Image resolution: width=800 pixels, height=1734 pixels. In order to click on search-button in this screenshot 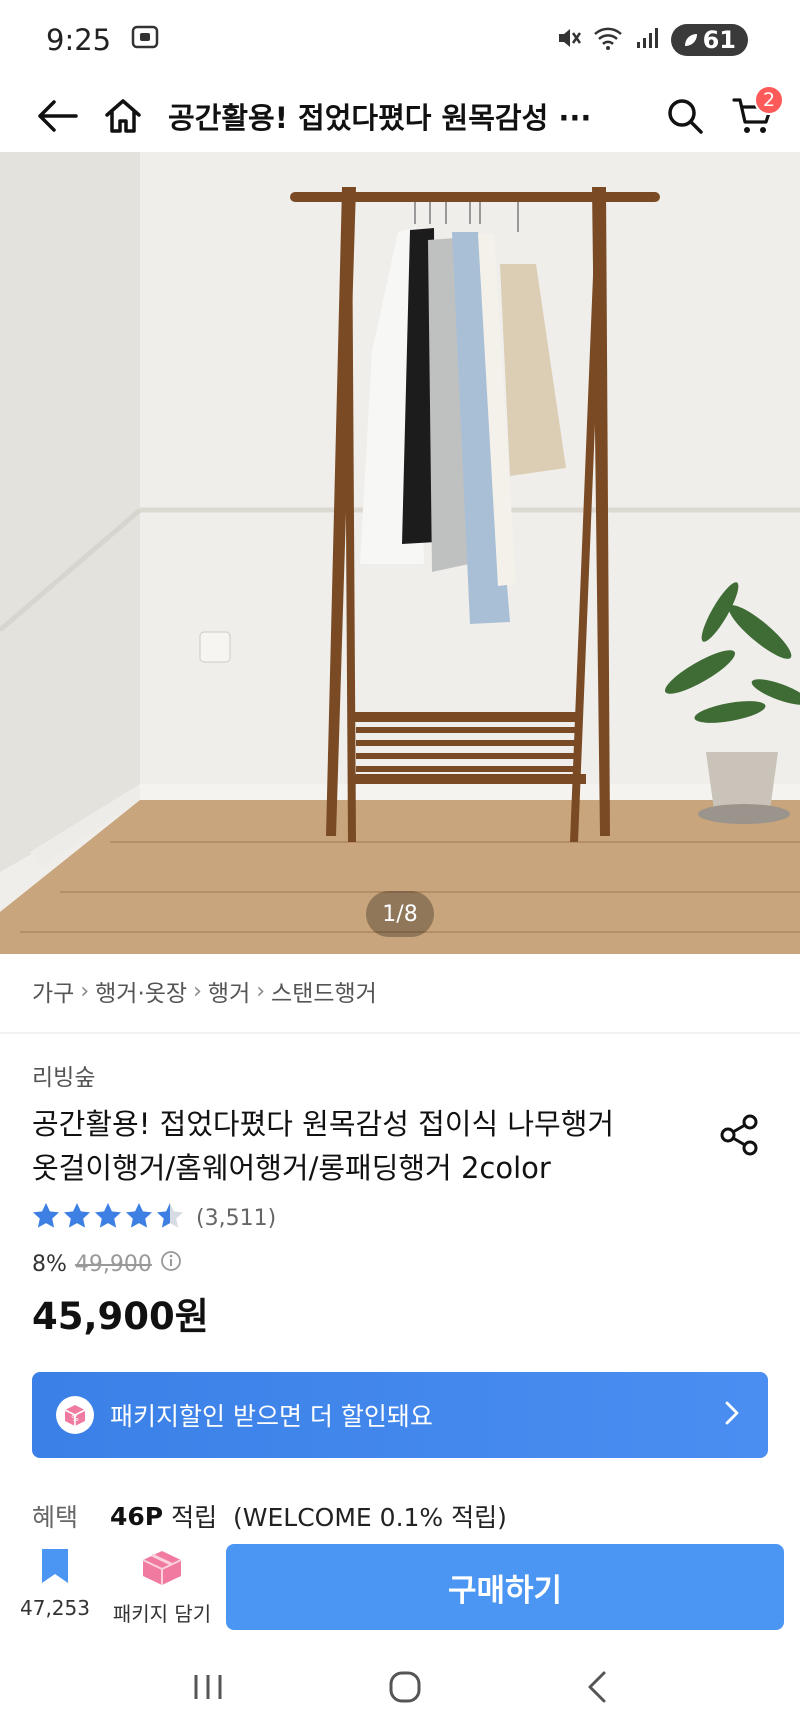, I will do `click(685, 116)`.